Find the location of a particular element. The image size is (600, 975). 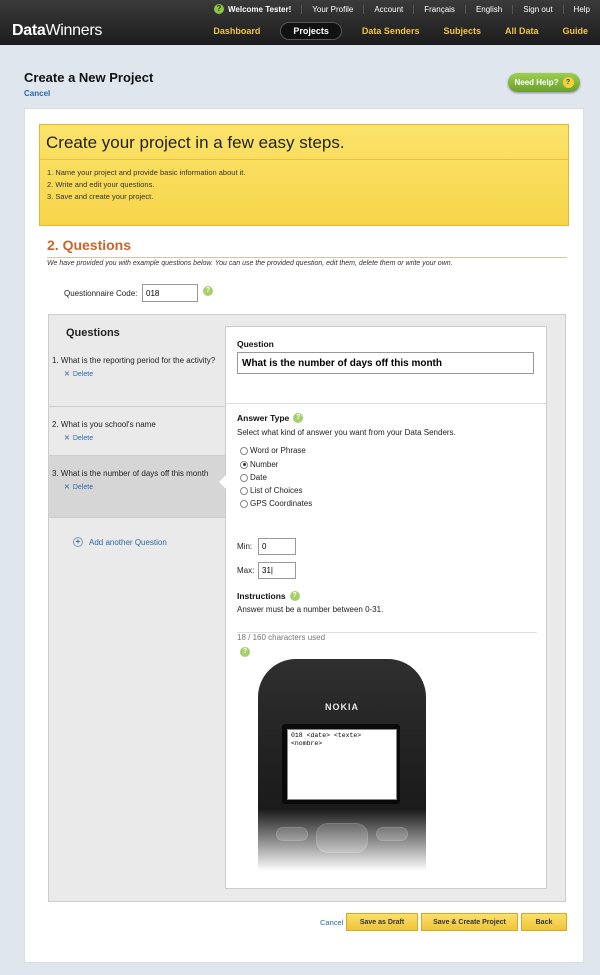

questionnaire-code-input is located at coordinates (170, 293).